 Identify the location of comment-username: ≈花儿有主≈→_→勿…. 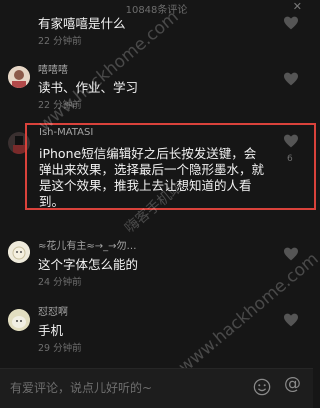
(87, 244).